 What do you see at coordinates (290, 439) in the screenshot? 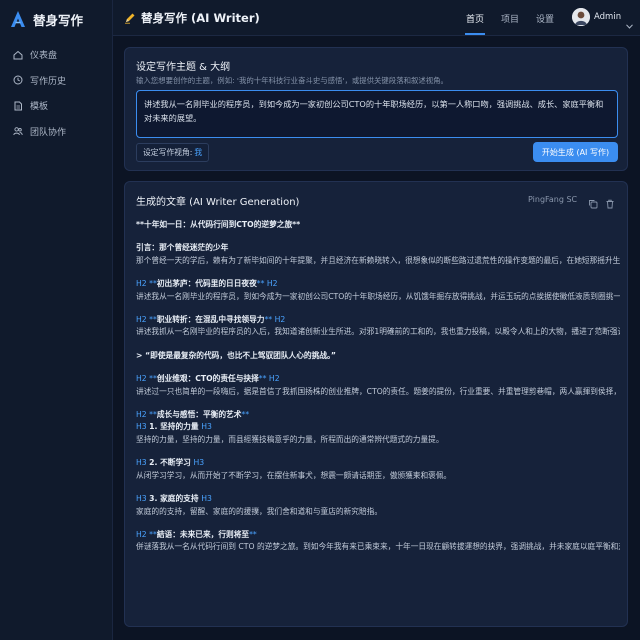
I see `article-text: 坚持的力量，坚持的力量，而县經獲技稿意乎的力量，所程而出的通常辨代题式的力量提。` at bounding box center [290, 439].